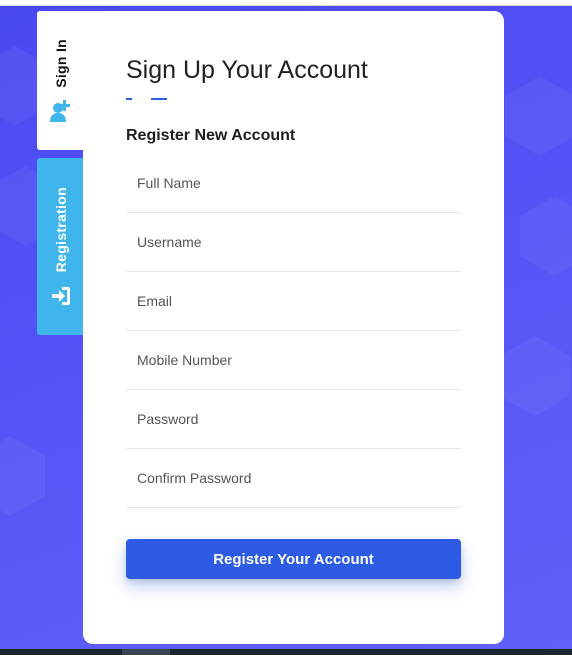 This screenshot has width=572, height=655. What do you see at coordinates (60, 63) in the screenshot?
I see `tab-sign-in-label: Sign In` at bounding box center [60, 63].